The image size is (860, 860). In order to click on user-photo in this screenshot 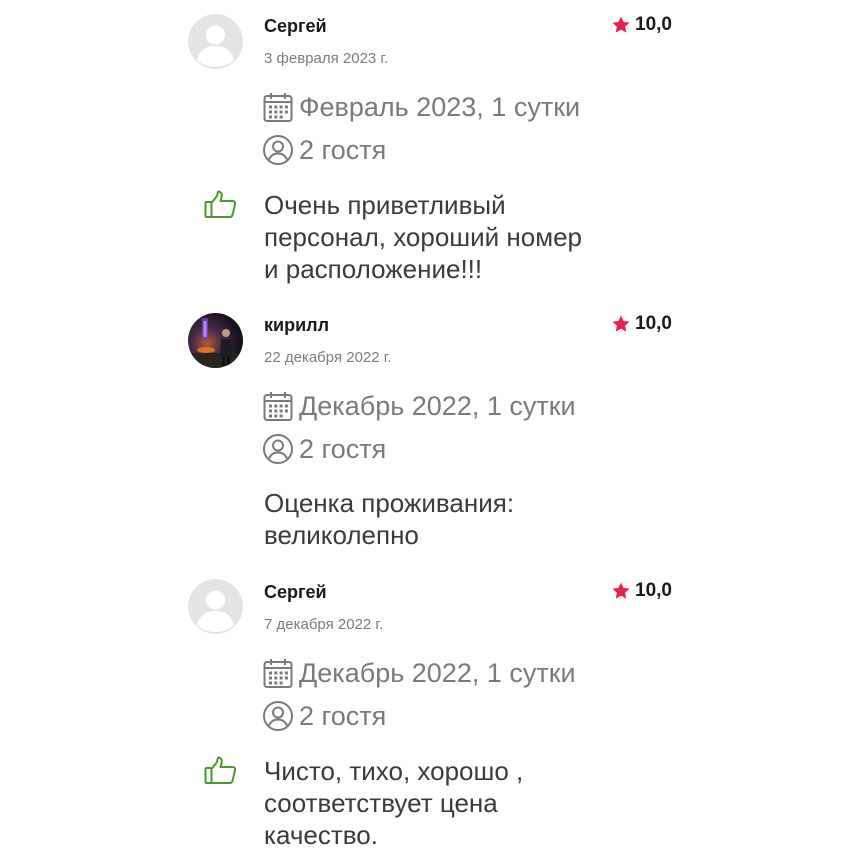, I will do `click(215, 340)`.